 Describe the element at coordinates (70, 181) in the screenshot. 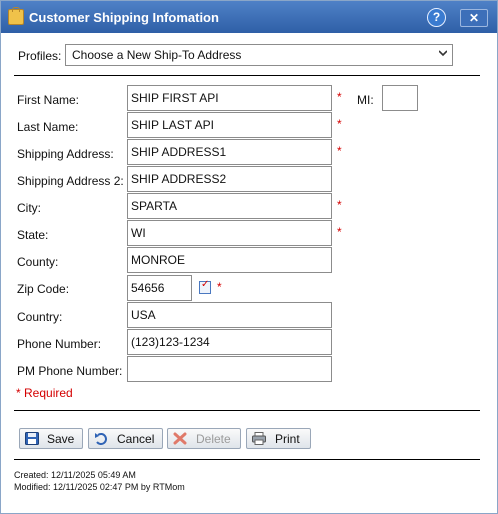

I see `shipping-address-2-label: Shipping Address 2:` at that location.